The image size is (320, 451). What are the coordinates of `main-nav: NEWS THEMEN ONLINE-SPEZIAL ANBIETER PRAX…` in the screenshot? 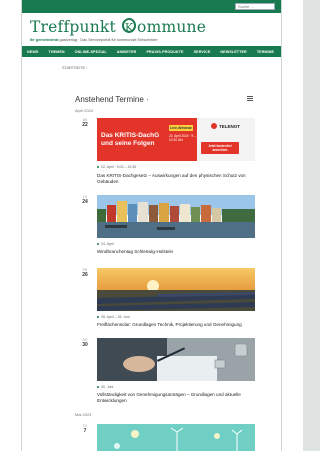 It's located at (151, 51).